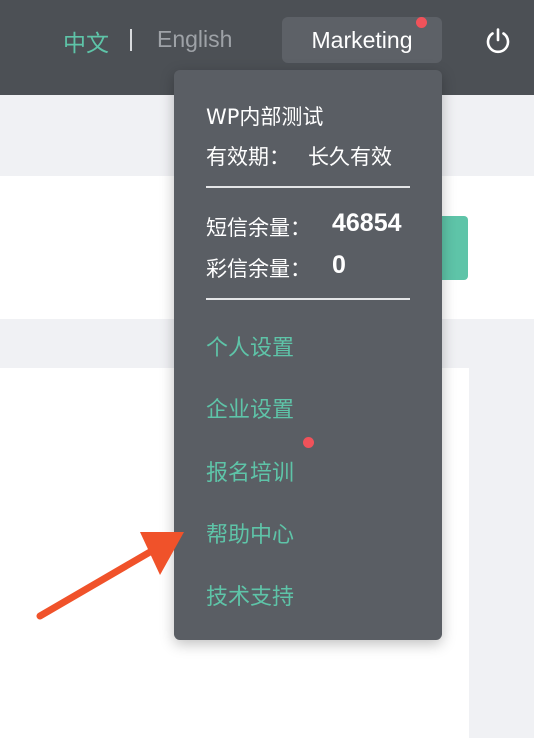 This screenshot has width=534, height=738. I want to click on menu-item-tech-support: 技术支持, so click(250, 595).